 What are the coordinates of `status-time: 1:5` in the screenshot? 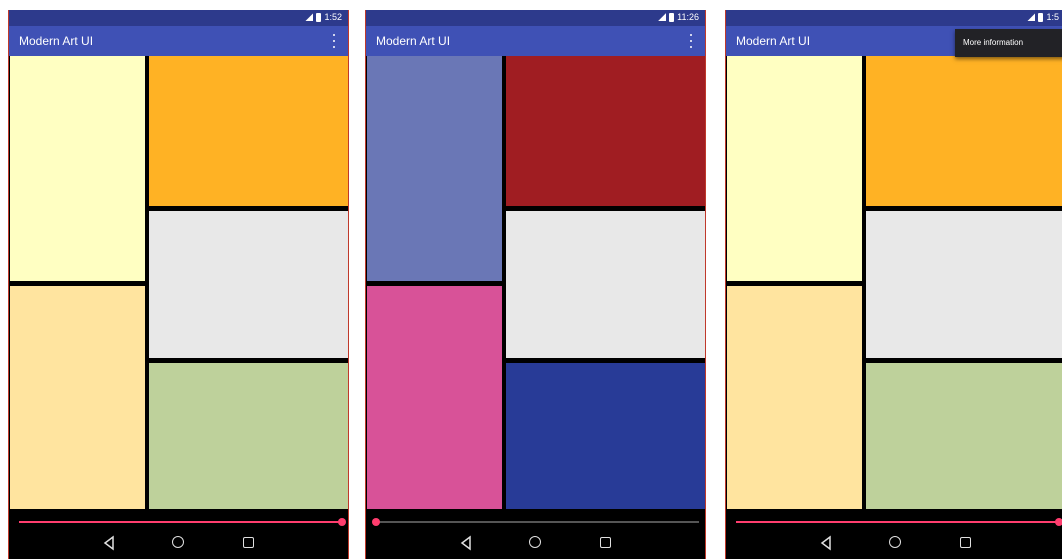 It's located at (1052, 17).